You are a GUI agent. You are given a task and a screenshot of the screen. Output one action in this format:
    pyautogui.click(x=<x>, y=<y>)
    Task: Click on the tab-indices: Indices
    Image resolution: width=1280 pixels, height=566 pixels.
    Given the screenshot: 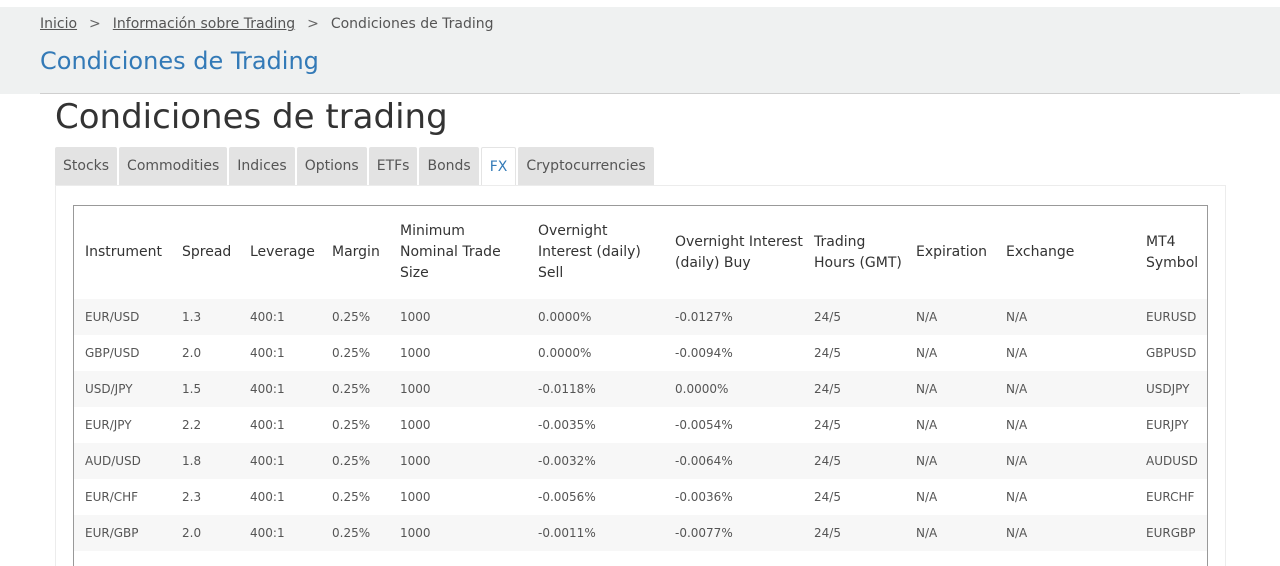 What is the action you would take?
    pyautogui.click(x=262, y=166)
    